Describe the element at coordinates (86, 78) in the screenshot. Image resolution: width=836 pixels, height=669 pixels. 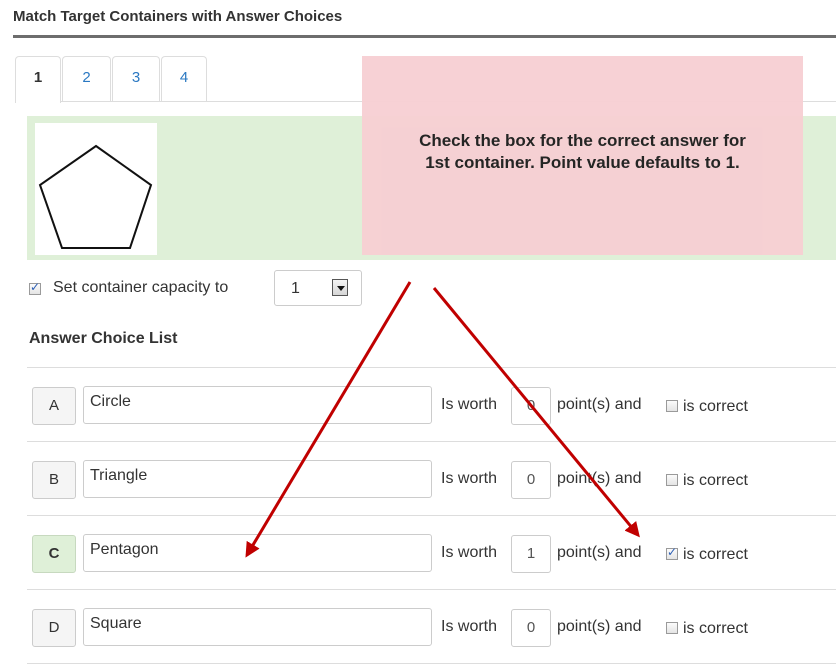
I see `tab-2: 2` at that location.